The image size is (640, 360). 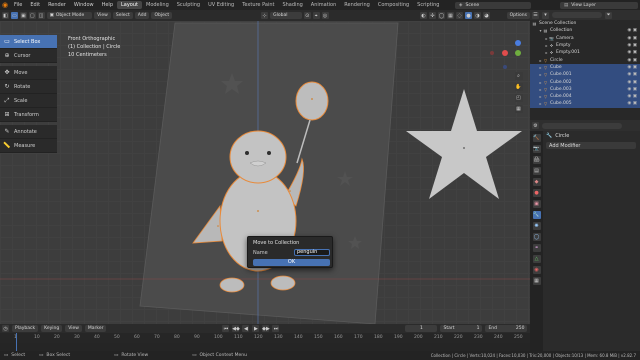 I want to click on editor-type-icon: ◧, so click(x=5, y=15).